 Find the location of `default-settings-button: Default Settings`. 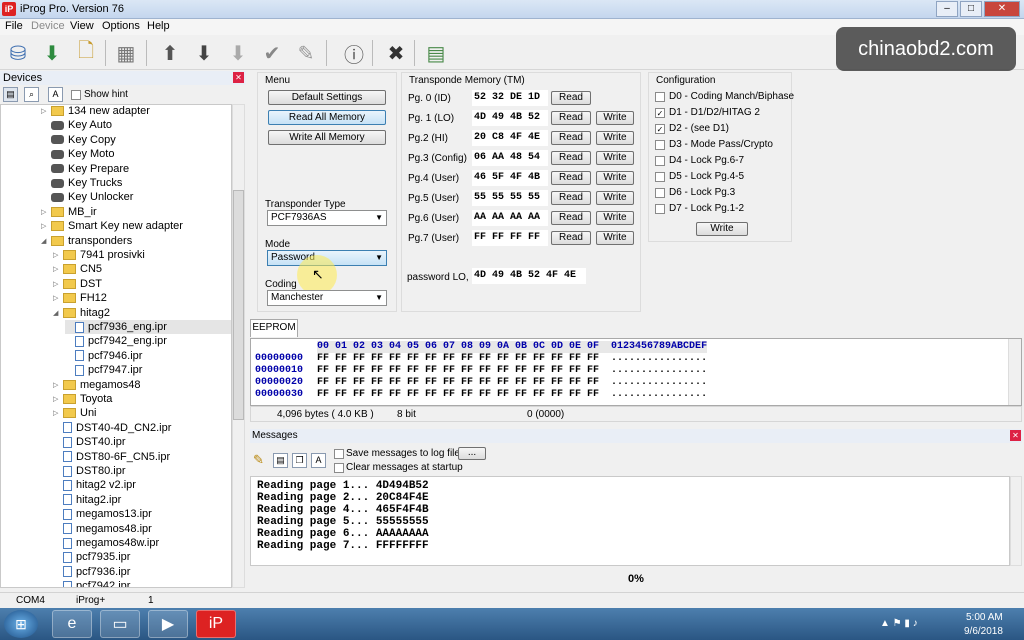

default-settings-button: Default Settings is located at coordinates (327, 97).